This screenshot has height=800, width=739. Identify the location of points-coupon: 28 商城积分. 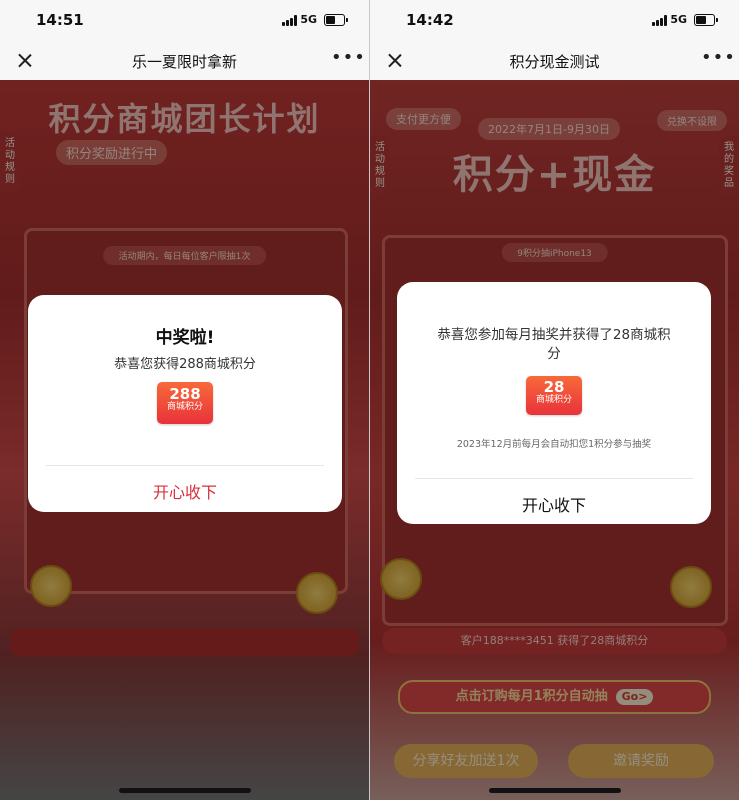
(554, 395).